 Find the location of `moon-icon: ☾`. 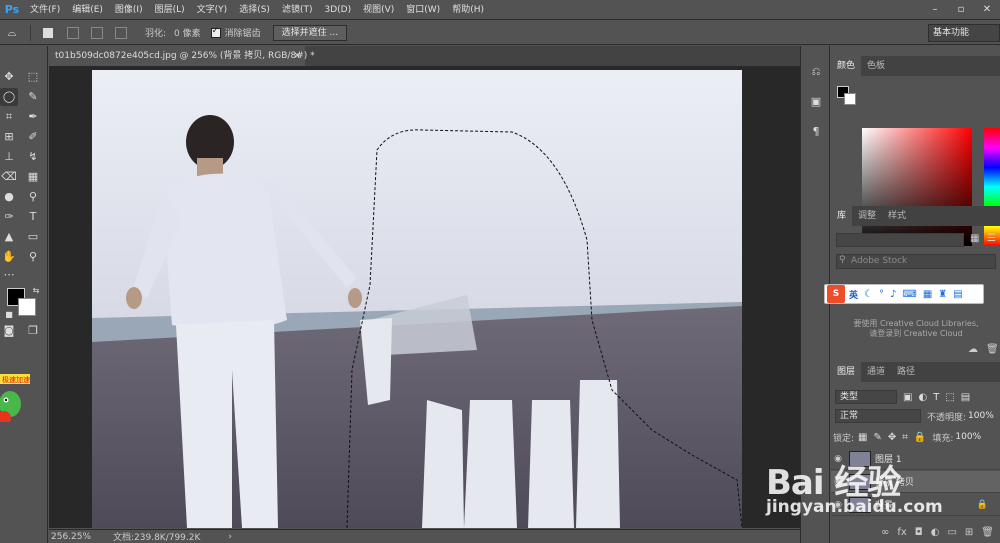

moon-icon: ☾ is located at coordinates (868, 294).